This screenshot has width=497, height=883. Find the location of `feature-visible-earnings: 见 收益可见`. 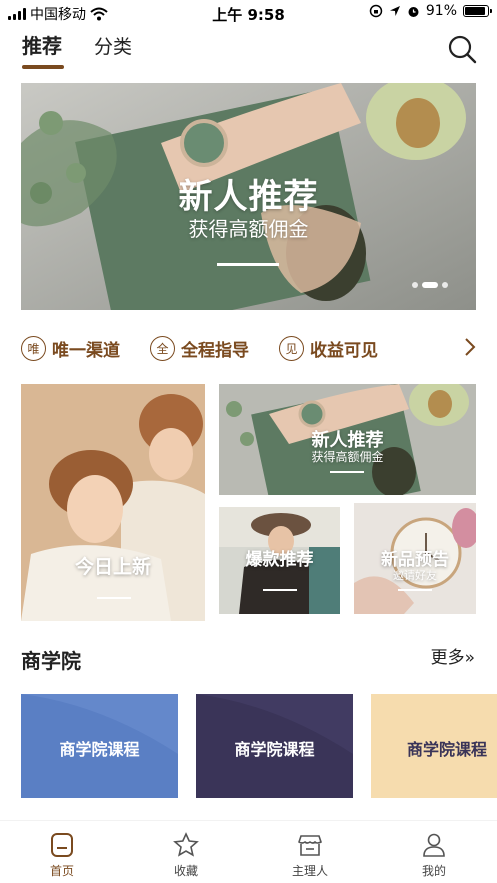

feature-visible-earnings: 见 收益可见 is located at coordinates (328, 348).